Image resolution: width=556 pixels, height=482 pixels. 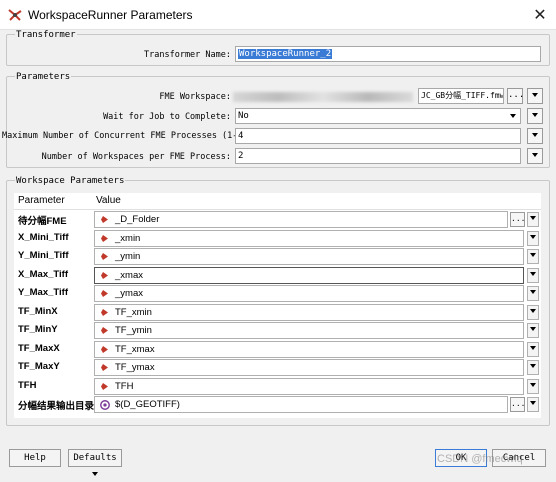 What do you see at coordinates (480, 459) in the screenshot?
I see `watermark: CSDN @fmecwlq` at bounding box center [480, 459].